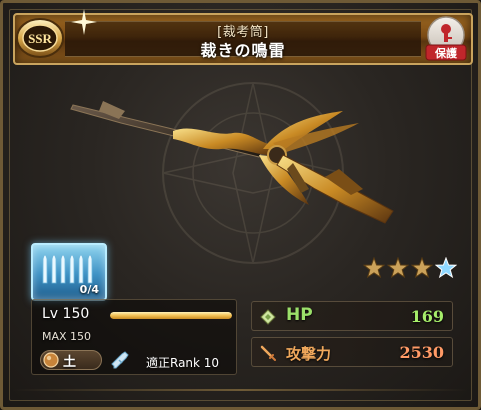 This screenshot has width=481, height=410. I want to click on level-progress-bar, so click(171, 315).